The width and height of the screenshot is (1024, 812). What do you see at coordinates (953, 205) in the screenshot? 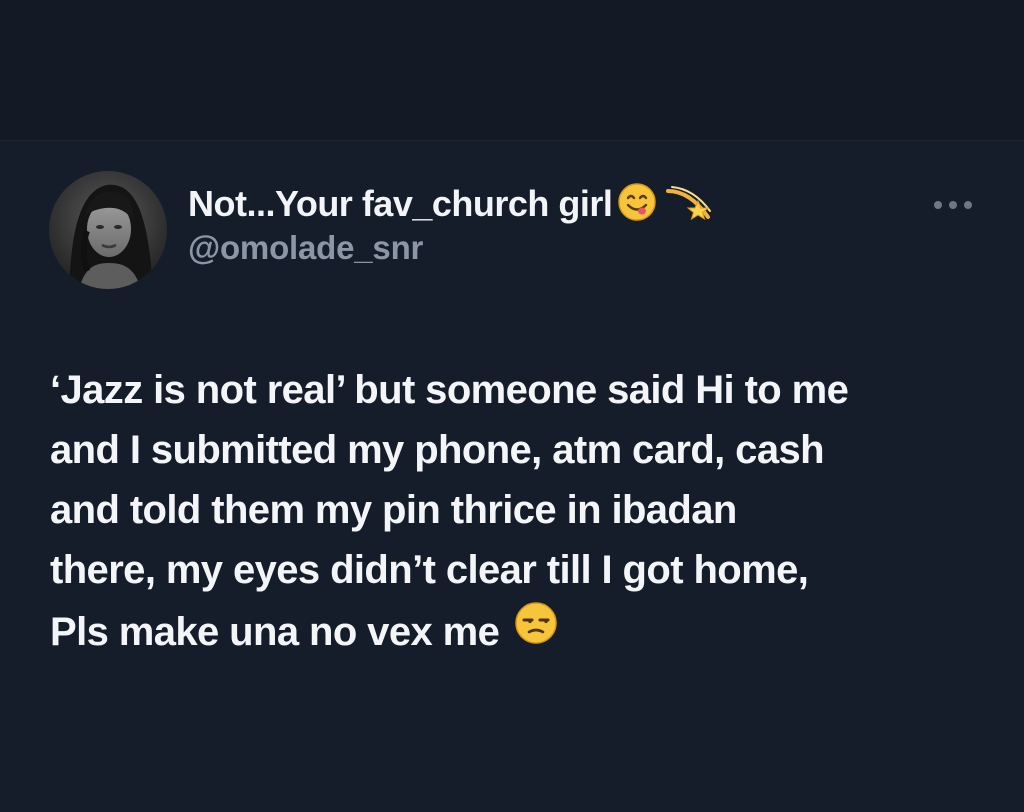
I see `more-options-icon` at bounding box center [953, 205].